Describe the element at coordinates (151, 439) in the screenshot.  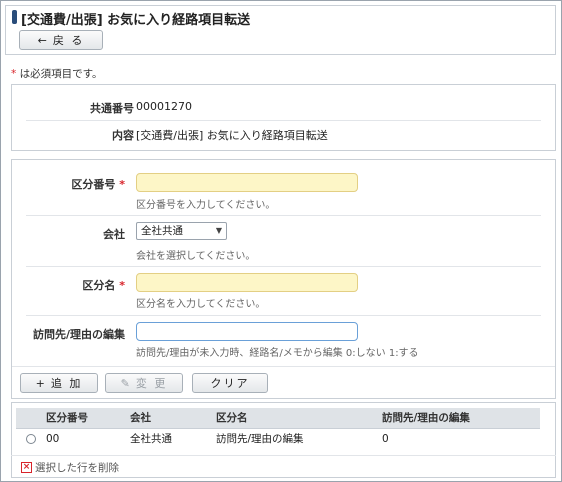
I see `cell-company: 全社共通` at that location.